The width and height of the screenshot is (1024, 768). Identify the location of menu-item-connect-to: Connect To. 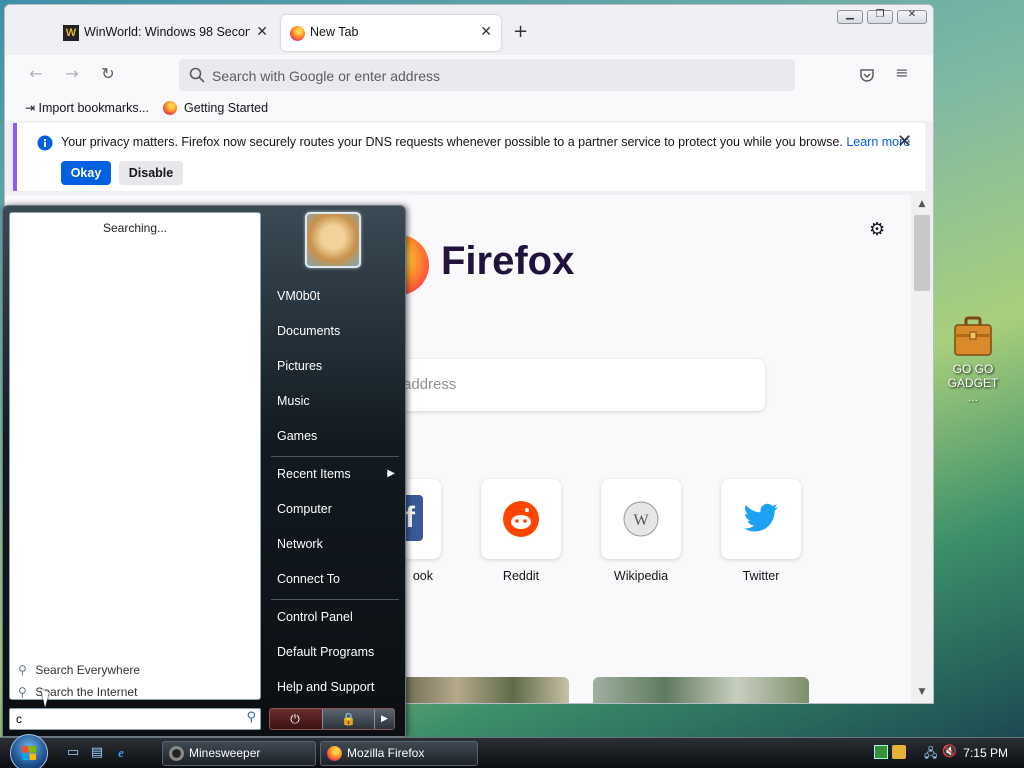
(333, 579).